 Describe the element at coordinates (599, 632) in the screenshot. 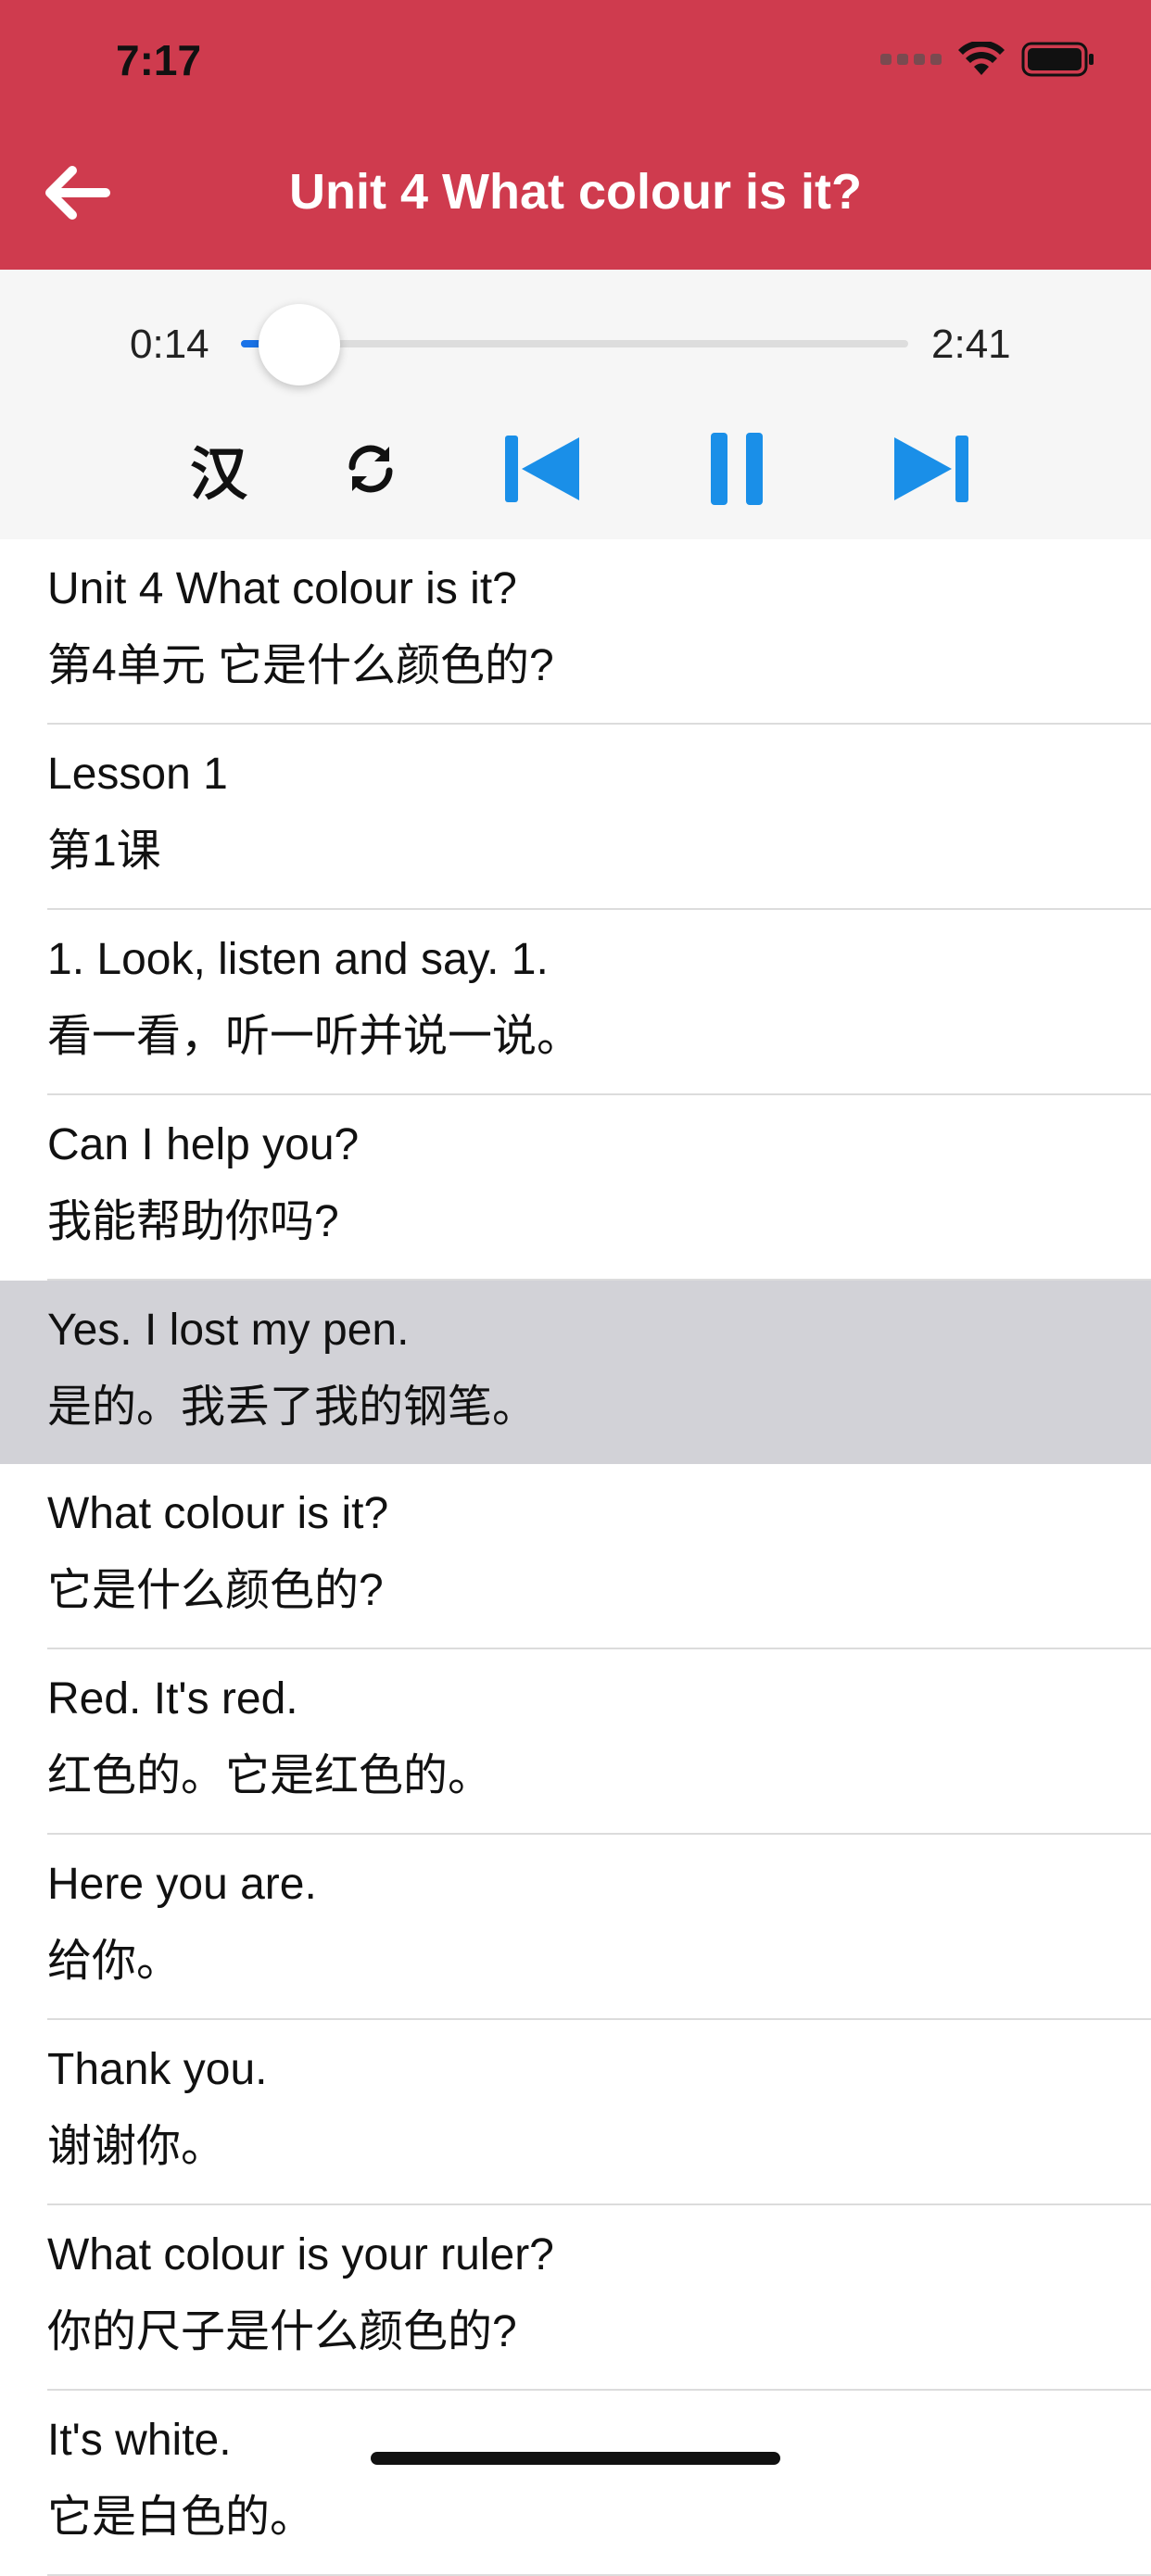

I see `sentence-row: Unit 4 What colour is it? 第4单元 它是什么颜色的?` at that location.